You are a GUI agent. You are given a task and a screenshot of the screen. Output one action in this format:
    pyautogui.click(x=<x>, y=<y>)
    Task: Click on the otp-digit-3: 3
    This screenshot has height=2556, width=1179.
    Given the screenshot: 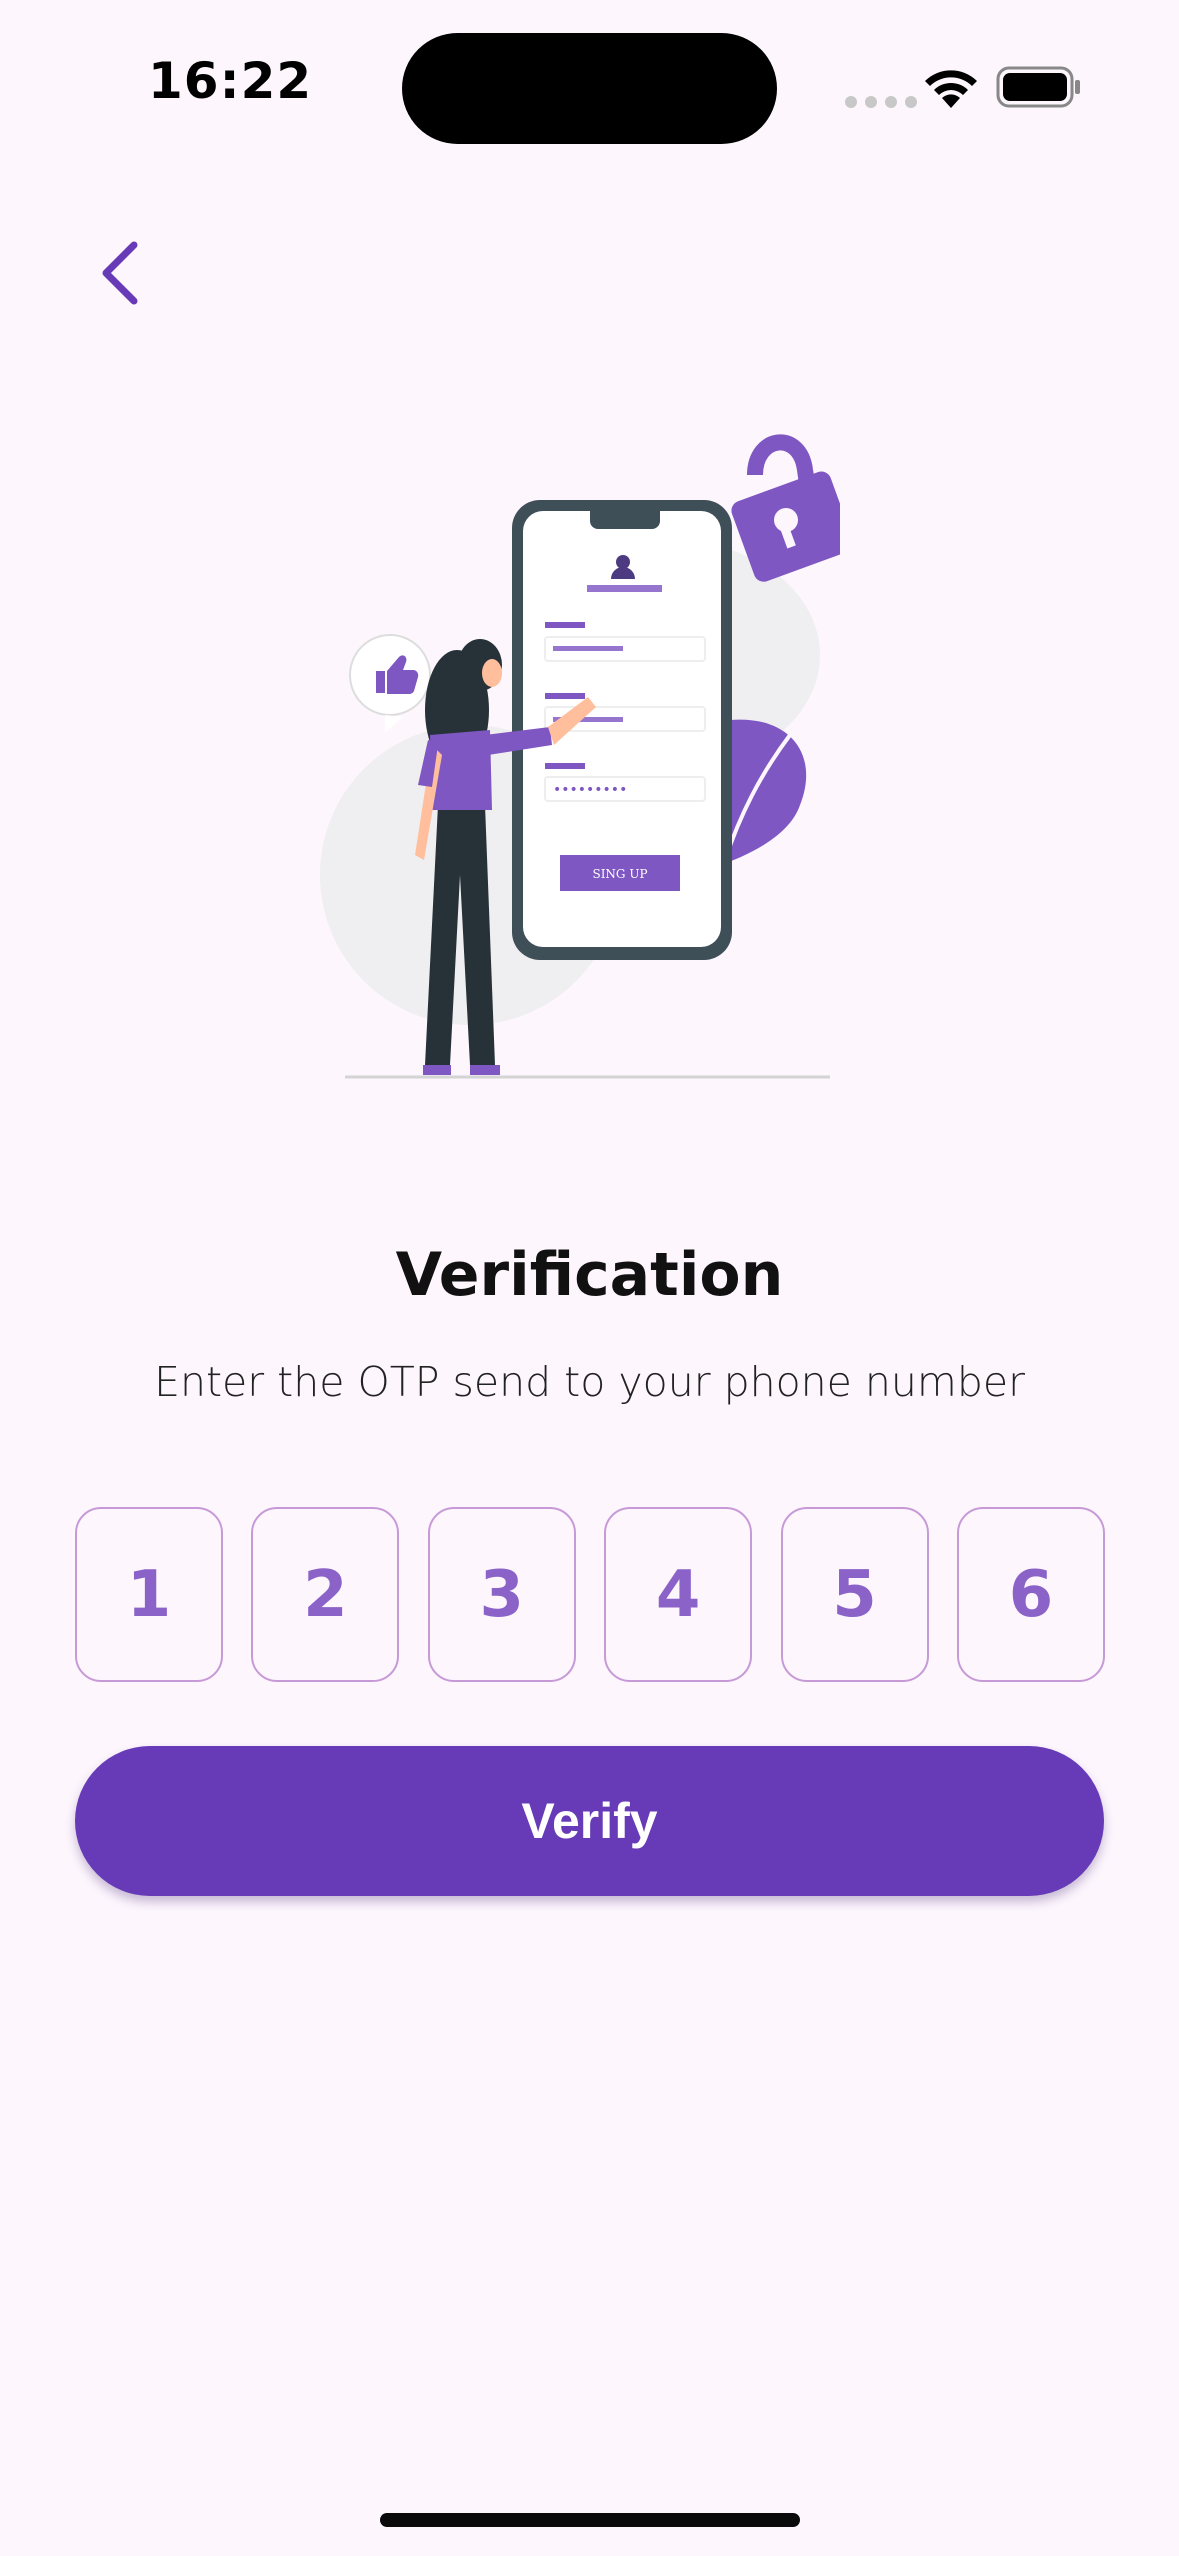 What is the action you would take?
    pyautogui.click(x=501, y=1594)
    